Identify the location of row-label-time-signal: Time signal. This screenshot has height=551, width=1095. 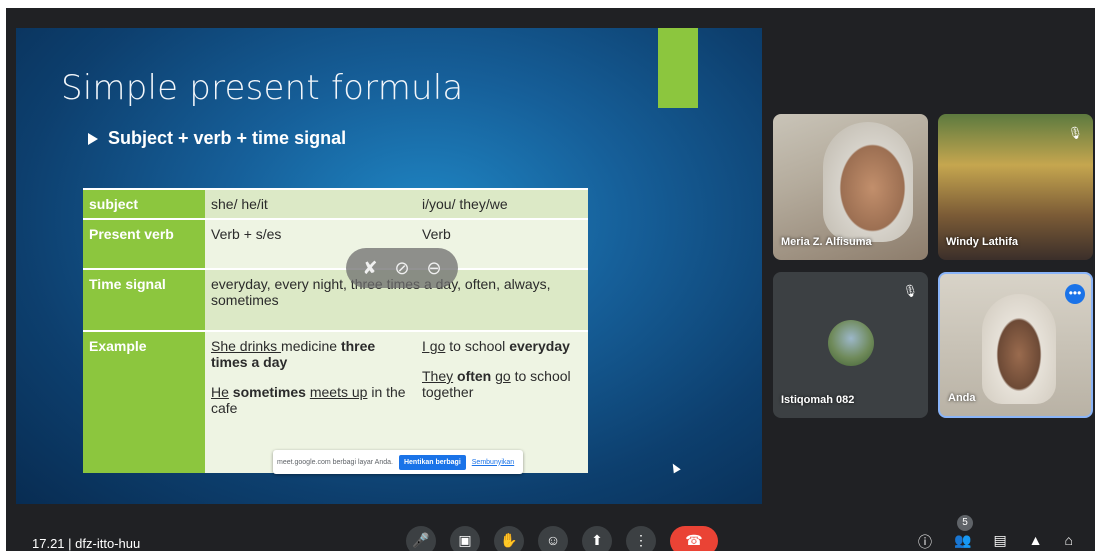
(144, 299).